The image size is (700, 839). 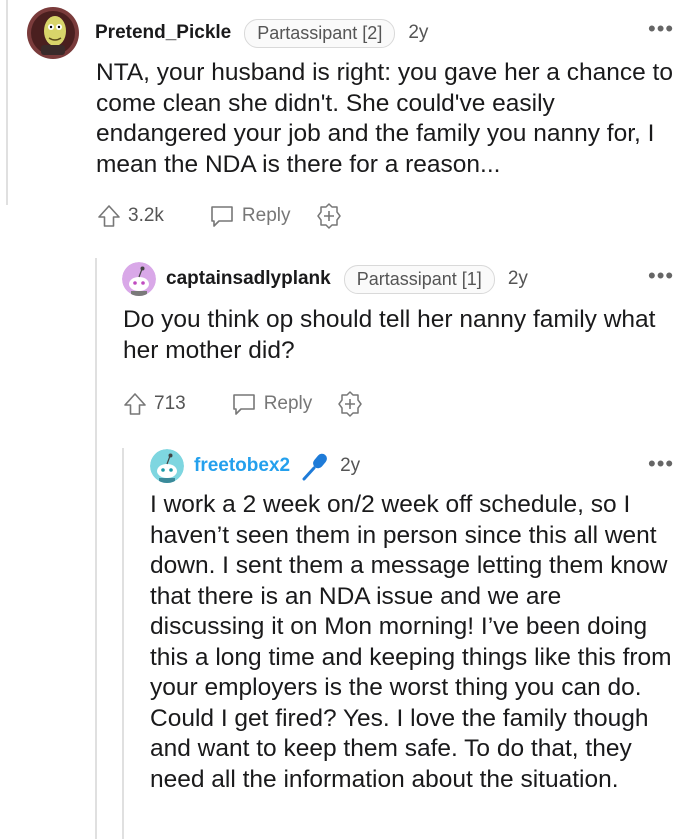 I want to click on username: Pretend_Pickle, so click(x=163, y=33).